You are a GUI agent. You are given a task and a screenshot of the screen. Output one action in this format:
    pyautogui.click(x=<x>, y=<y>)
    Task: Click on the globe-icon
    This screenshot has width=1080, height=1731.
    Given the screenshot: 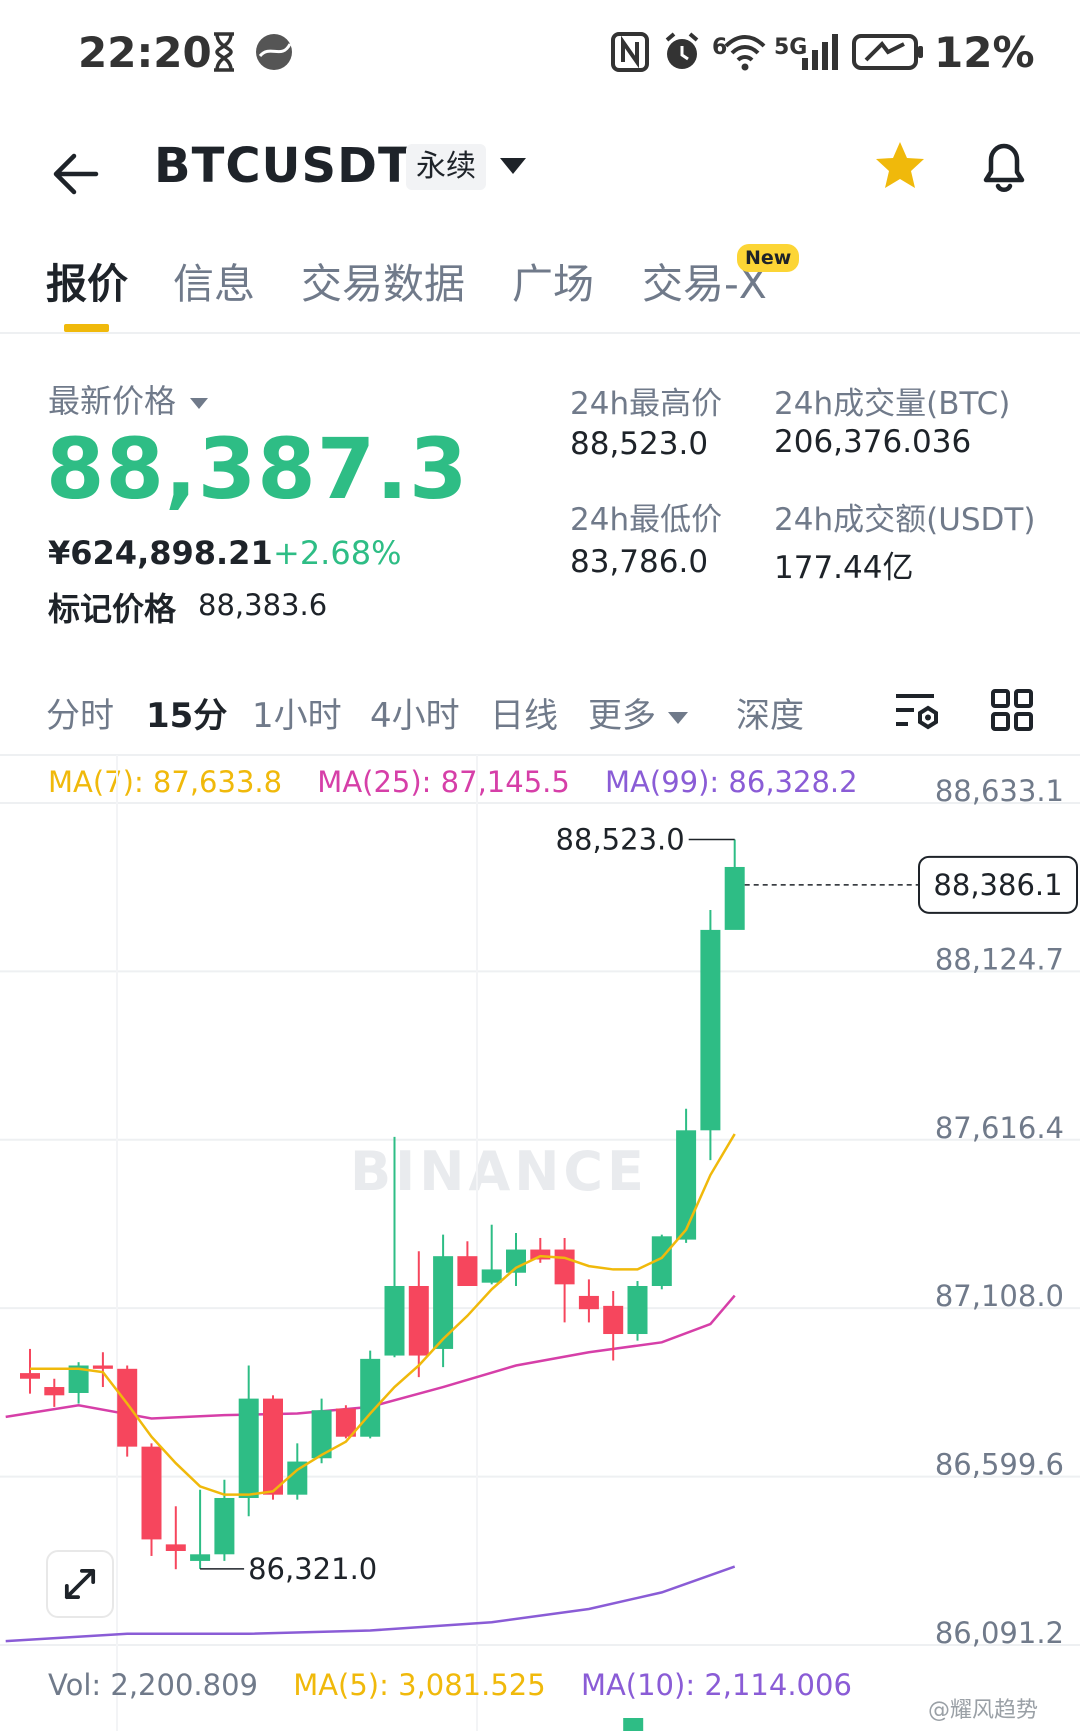 What is the action you would take?
    pyautogui.click(x=274, y=52)
    